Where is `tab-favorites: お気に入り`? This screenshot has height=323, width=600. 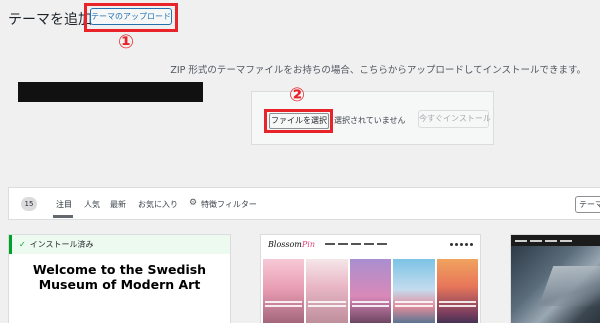 tab-favorites: お気に入り is located at coordinates (158, 204).